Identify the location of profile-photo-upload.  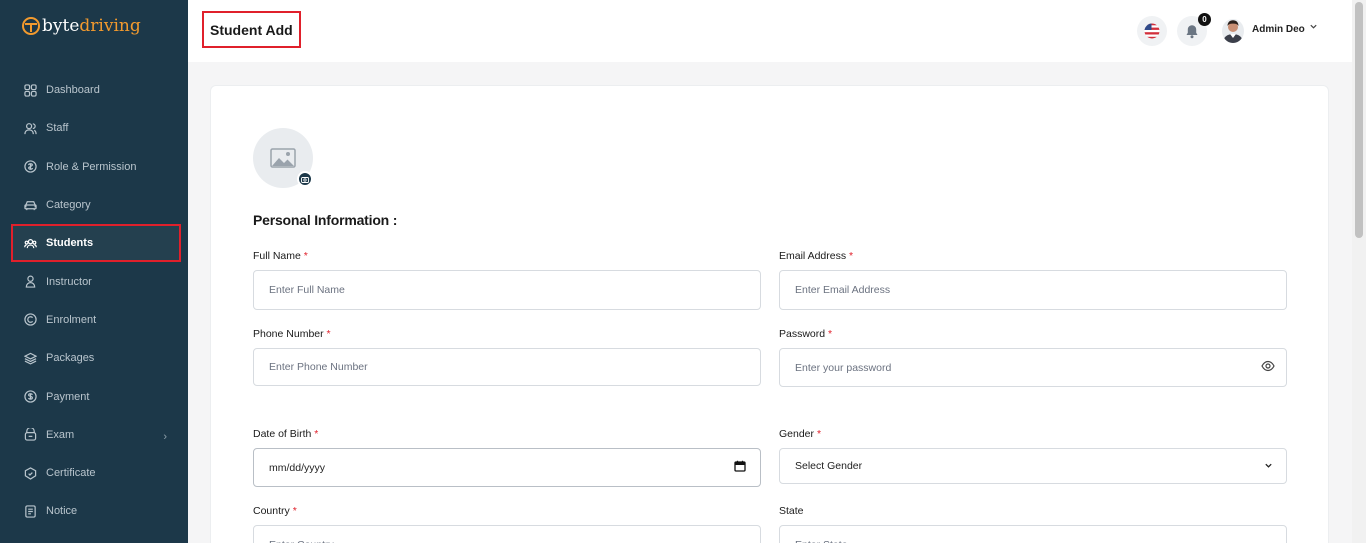
(283, 158).